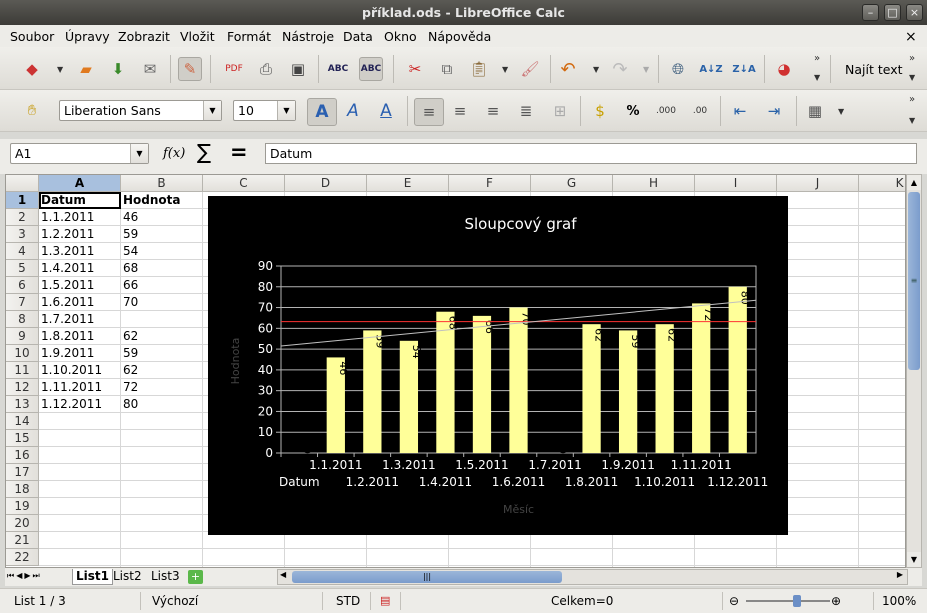 Image resolution: width=927 pixels, height=613 pixels. I want to click on column-header-g: G, so click(572, 183).